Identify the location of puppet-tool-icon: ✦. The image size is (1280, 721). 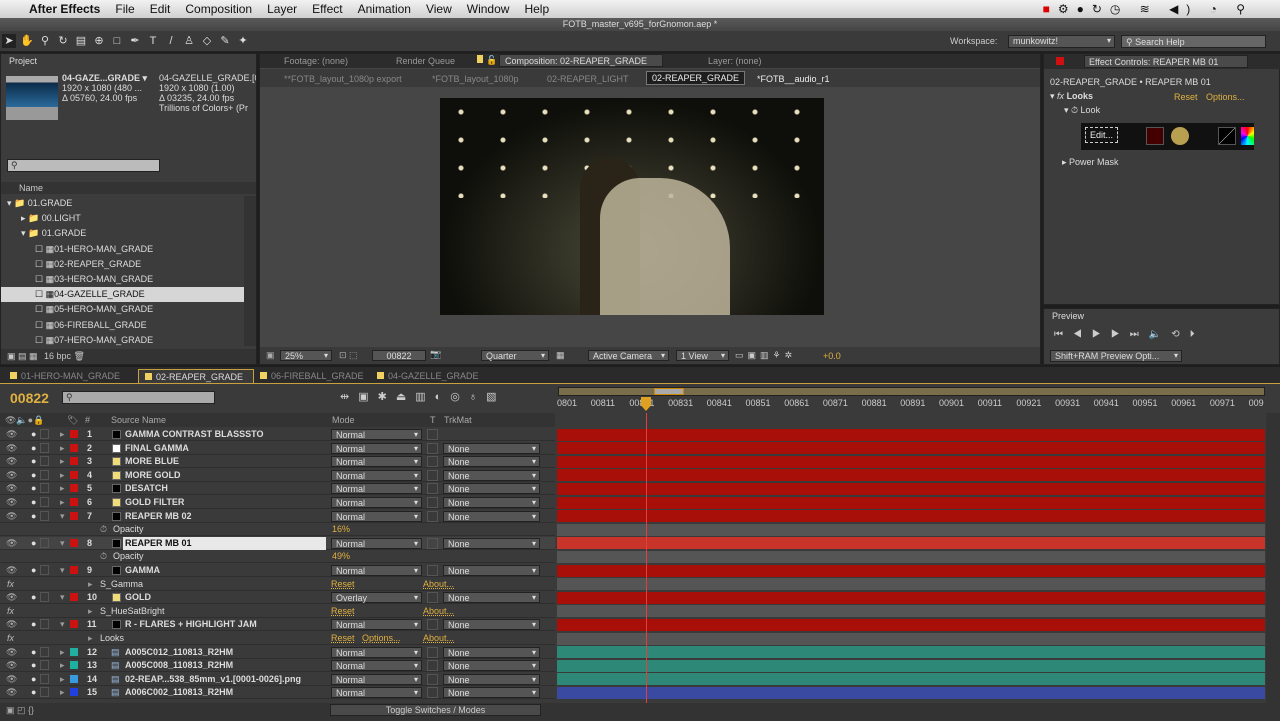
(243, 41).